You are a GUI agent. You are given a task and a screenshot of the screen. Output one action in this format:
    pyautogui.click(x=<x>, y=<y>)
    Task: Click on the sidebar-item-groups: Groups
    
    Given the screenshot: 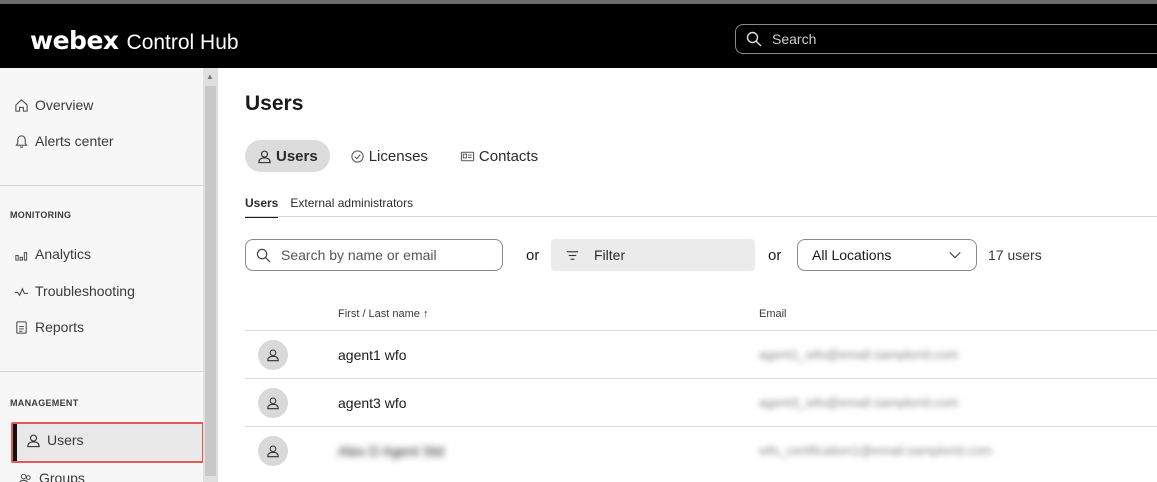 What is the action you would take?
    pyautogui.click(x=51, y=473)
    